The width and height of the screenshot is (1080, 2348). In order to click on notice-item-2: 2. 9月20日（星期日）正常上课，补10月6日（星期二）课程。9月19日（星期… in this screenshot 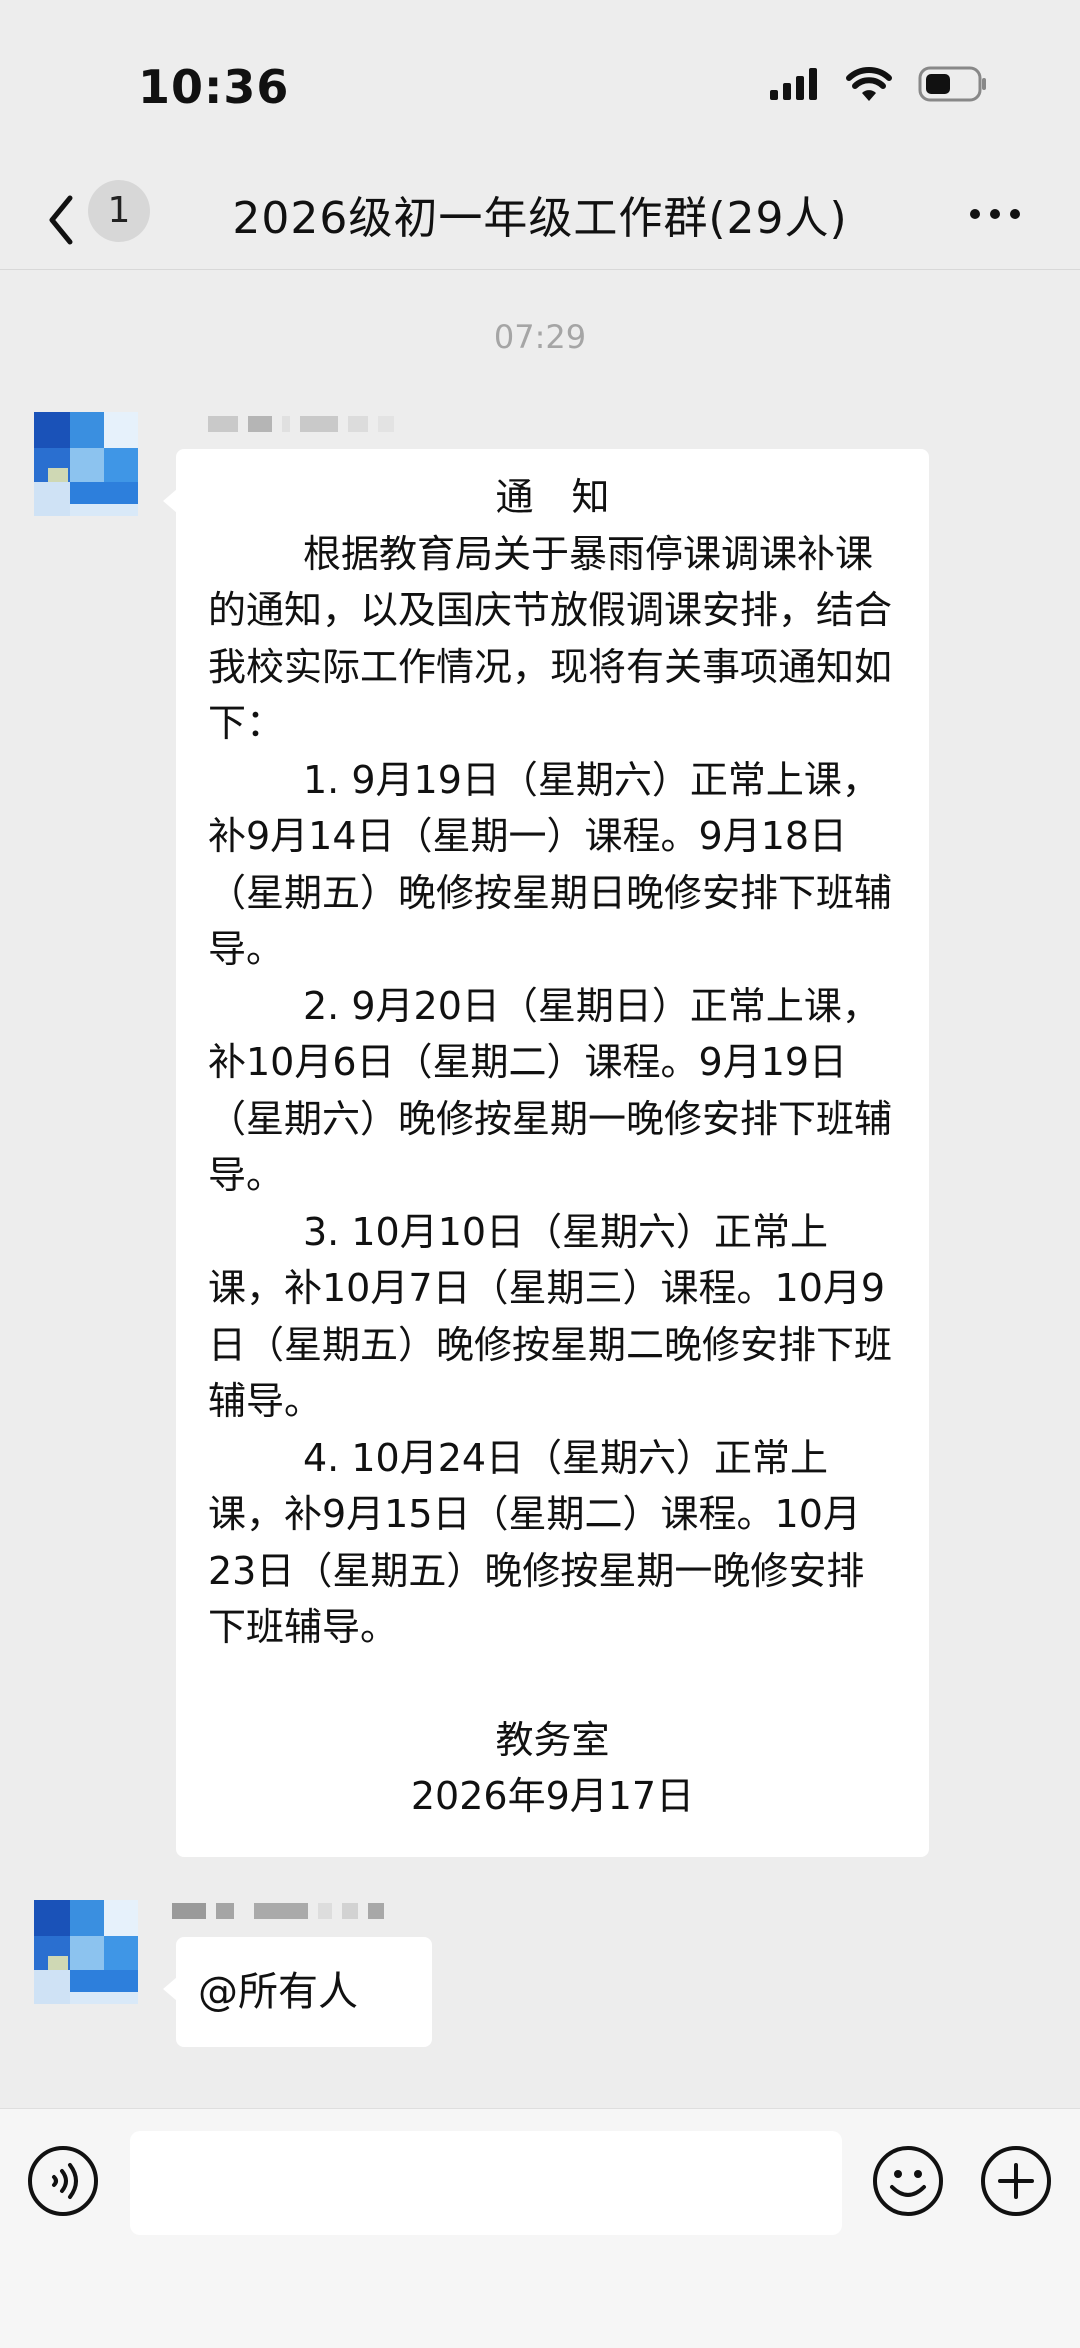, I will do `click(550, 1090)`.